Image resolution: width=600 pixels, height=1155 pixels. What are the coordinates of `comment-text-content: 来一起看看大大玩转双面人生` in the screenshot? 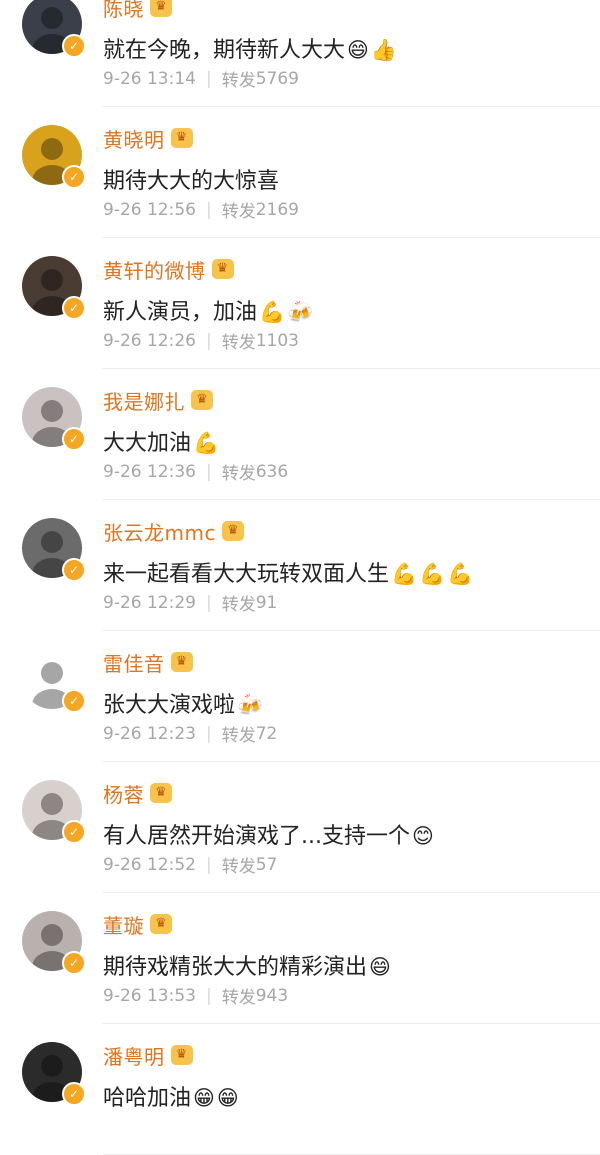 It's located at (246, 574).